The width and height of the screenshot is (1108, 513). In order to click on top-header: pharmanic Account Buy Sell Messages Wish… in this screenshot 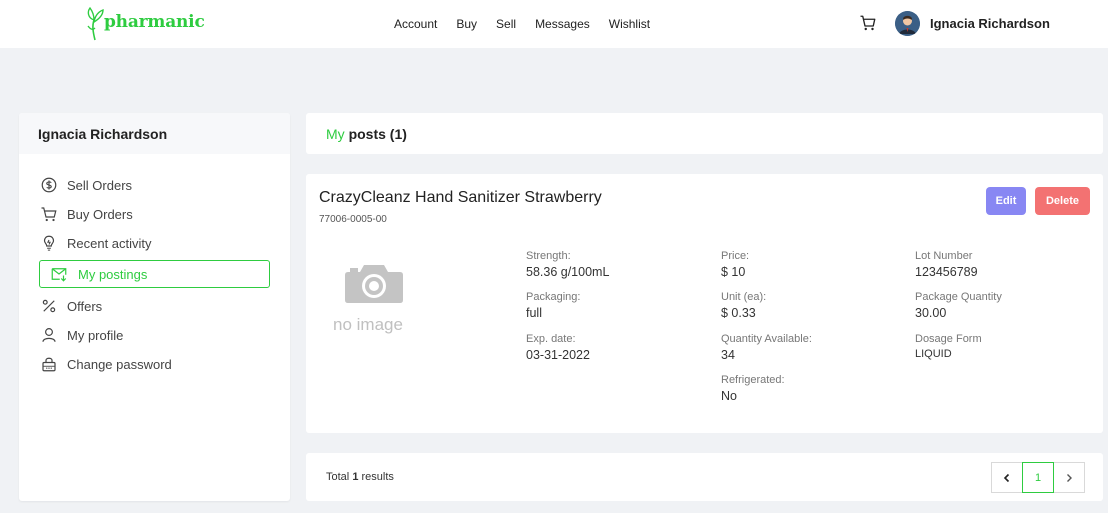, I will do `click(554, 24)`.